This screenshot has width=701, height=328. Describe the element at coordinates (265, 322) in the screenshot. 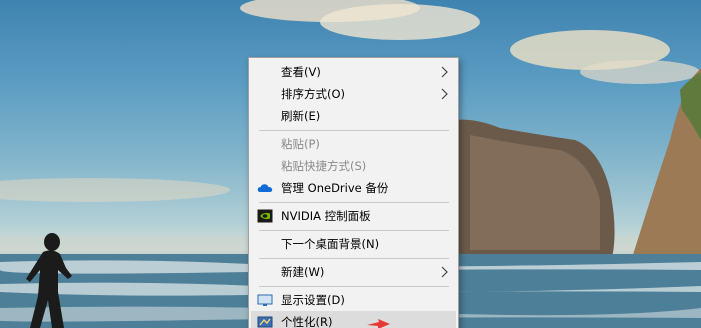

I see `personalize-icon` at that location.